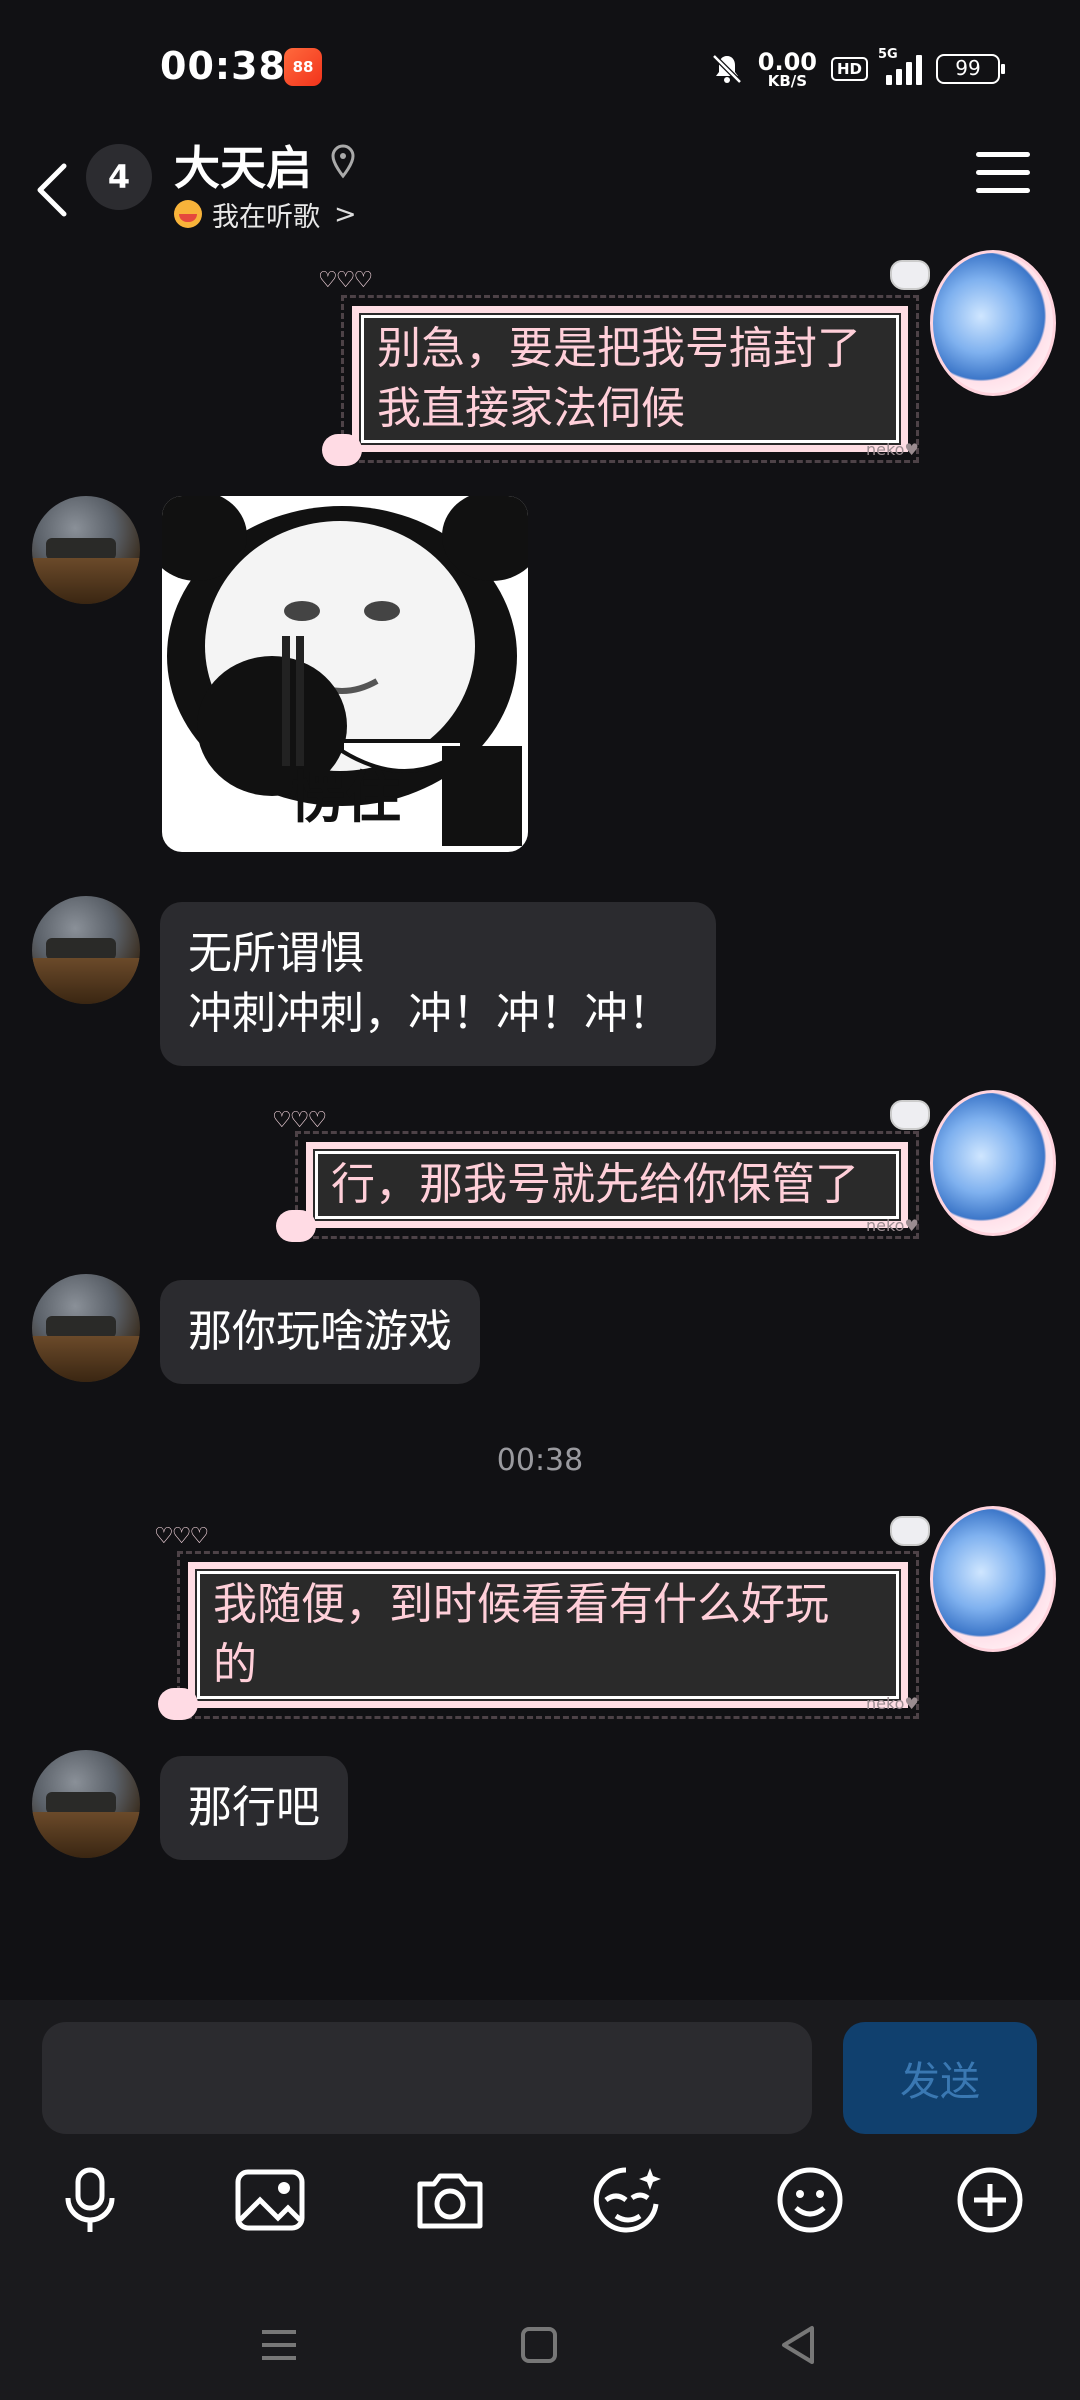 The height and width of the screenshot is (2400, 1080). I want to click on image-icon, so click(270, 2200).